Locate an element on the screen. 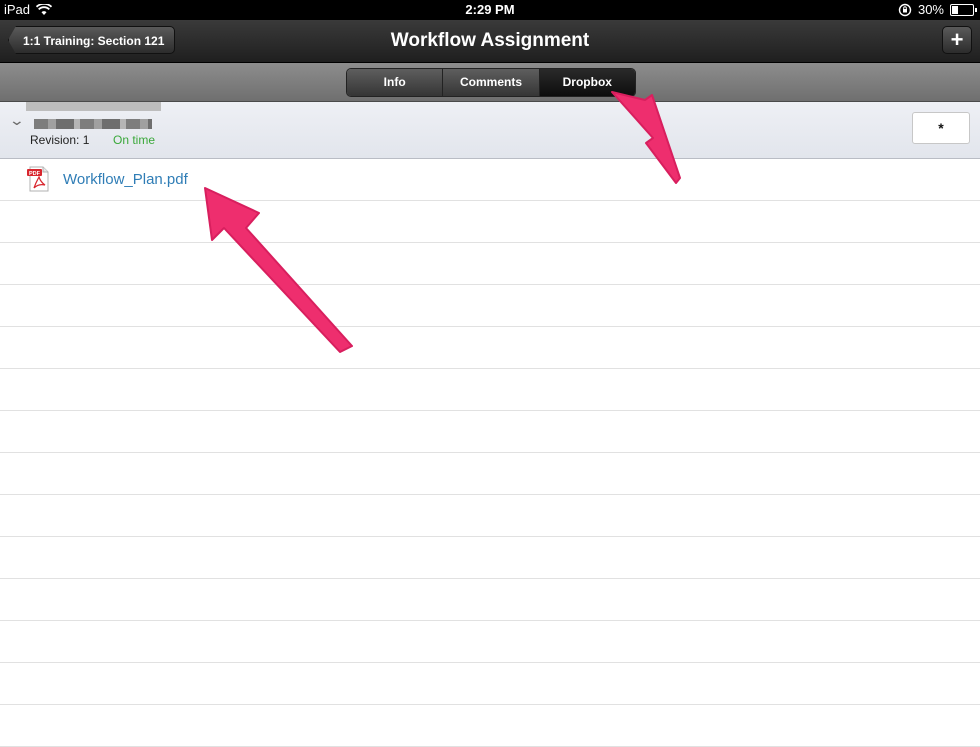  action-button: * is located at coordinates (941, 128).